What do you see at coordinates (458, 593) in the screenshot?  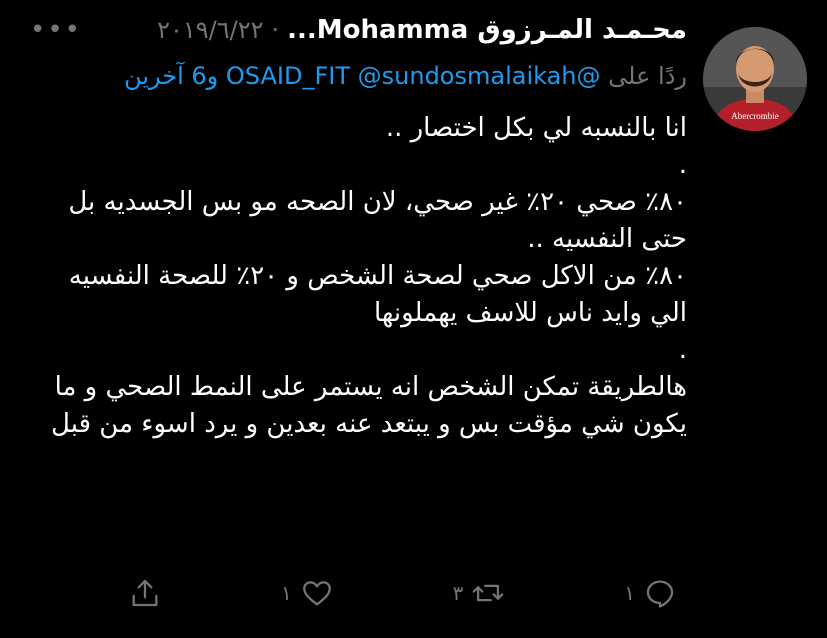 I see `retweet-count: ٣` at bounding box center [458, 593].